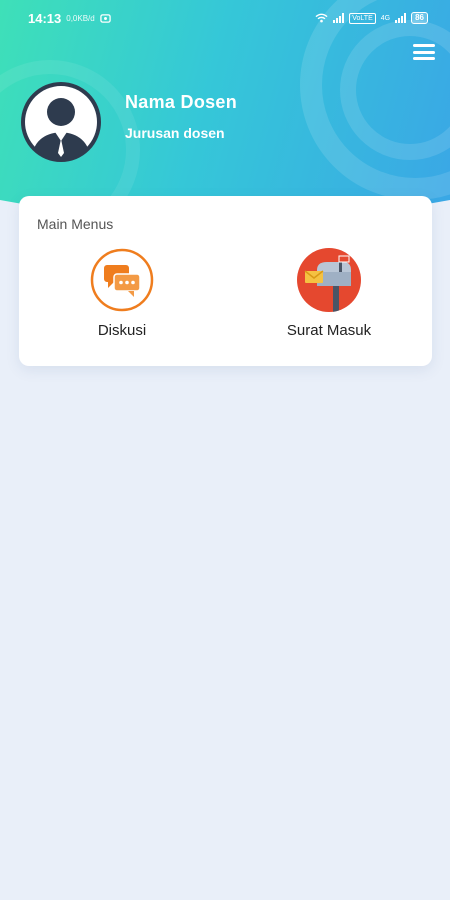  I want to click on wifi-icon, so click(321, 18).